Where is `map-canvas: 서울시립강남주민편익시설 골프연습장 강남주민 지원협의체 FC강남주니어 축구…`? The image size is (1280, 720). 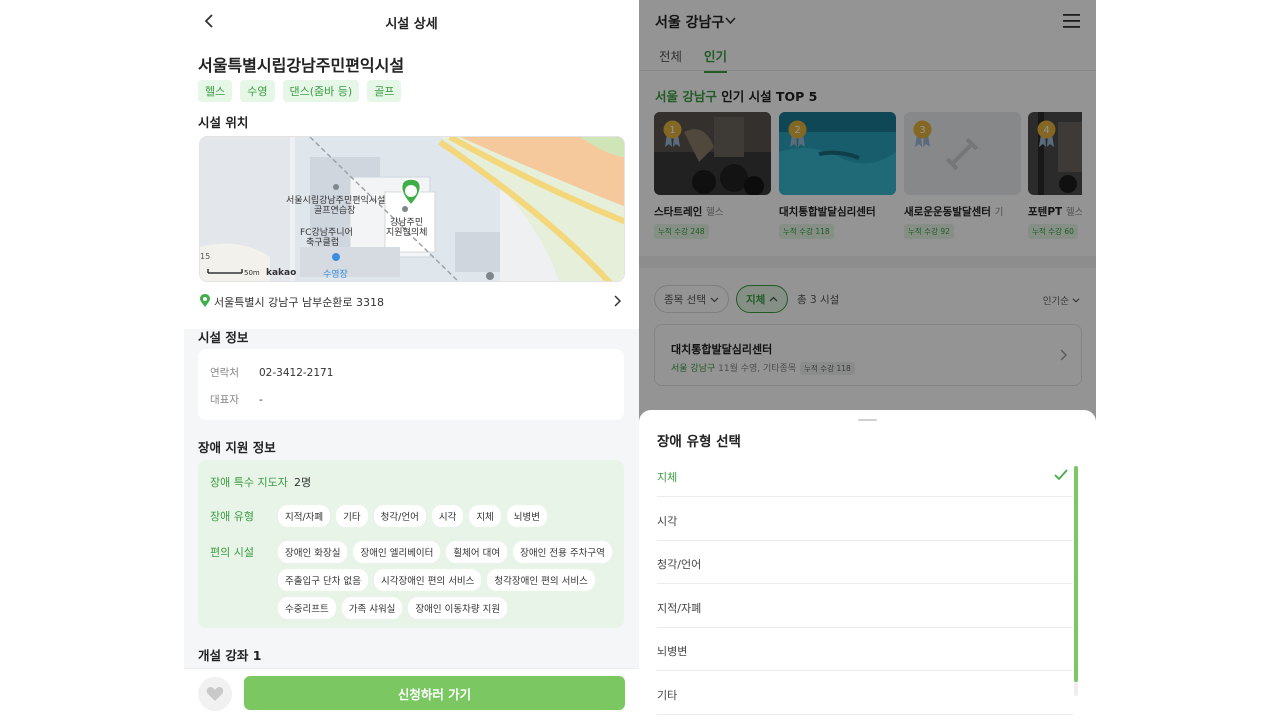 map-canvas: 서울시립강남주민편익시설 골프연습장 강남주민 지원협의체 FC강남주니어 축구… is located at coordinates (412, 209).